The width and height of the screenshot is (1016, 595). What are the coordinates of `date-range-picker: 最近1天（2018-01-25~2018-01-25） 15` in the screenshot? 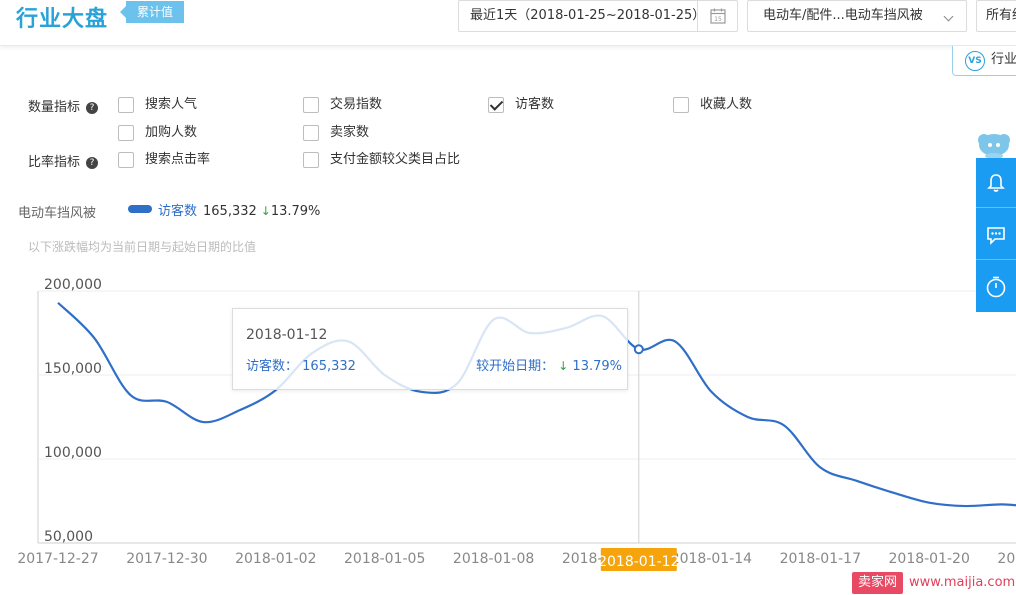 It's located at (598, 16).